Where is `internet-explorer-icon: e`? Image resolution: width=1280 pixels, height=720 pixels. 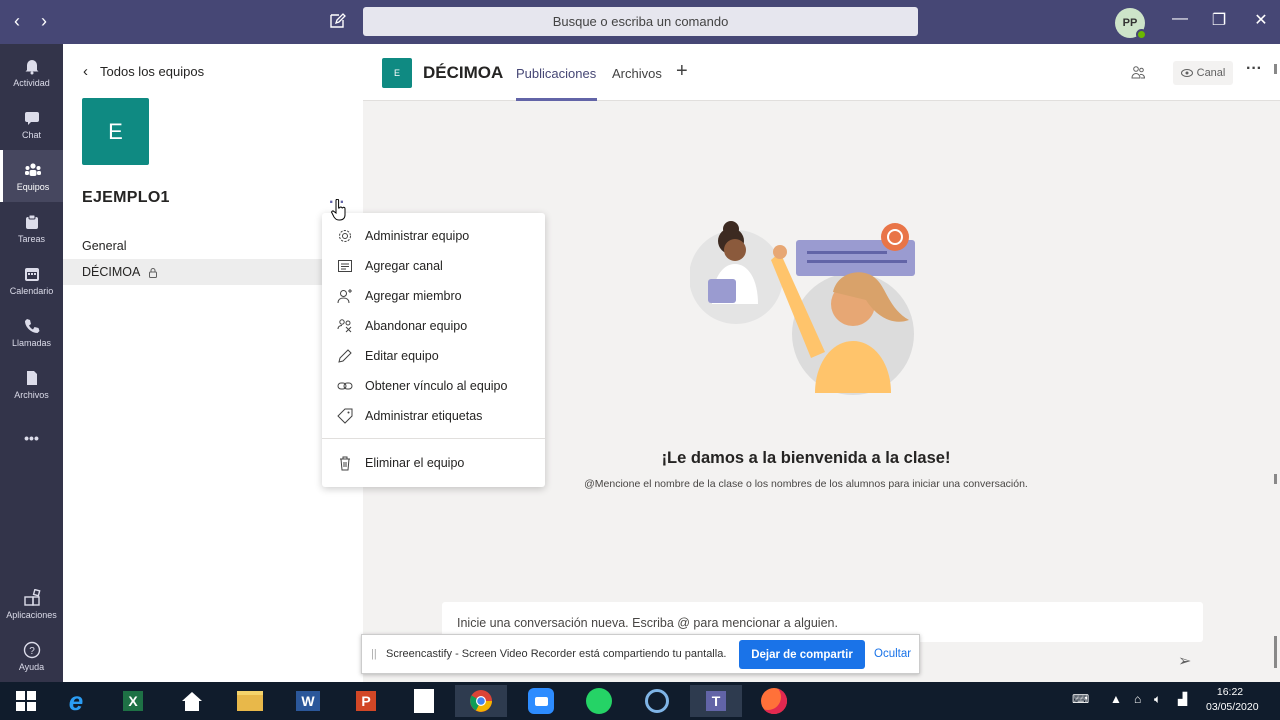 internet-explorer-icon: e is located at coordinates (76, 701).